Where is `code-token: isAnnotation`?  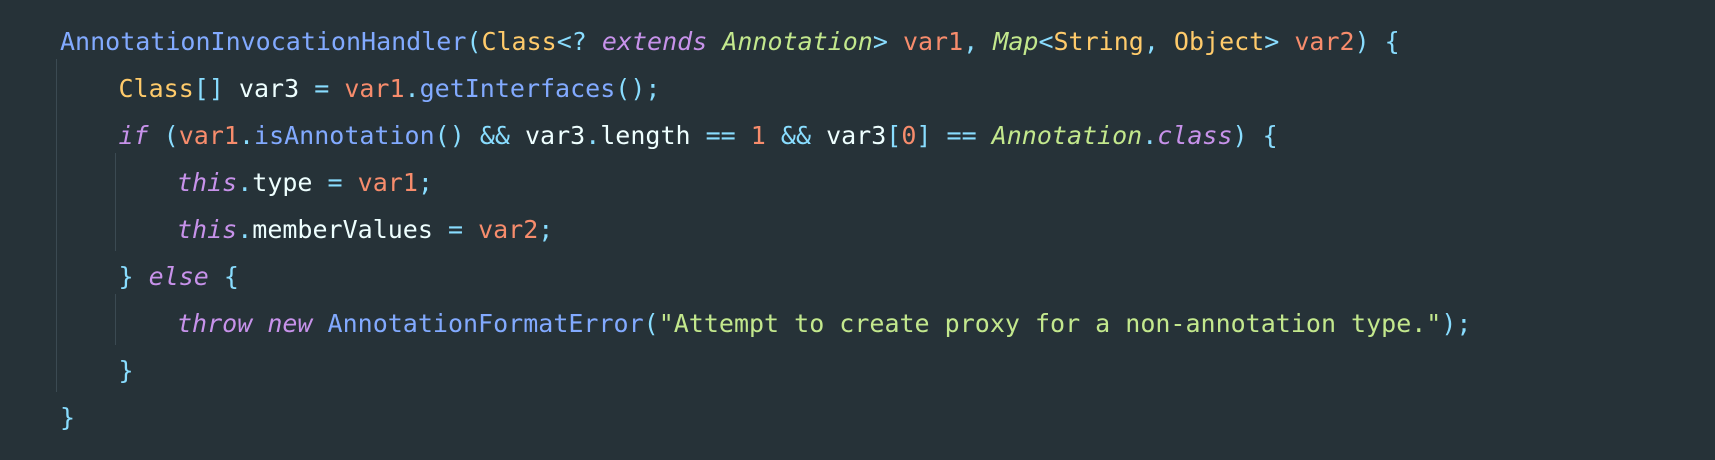 code-token: isAnnotation is located at coordinates (344, 135).